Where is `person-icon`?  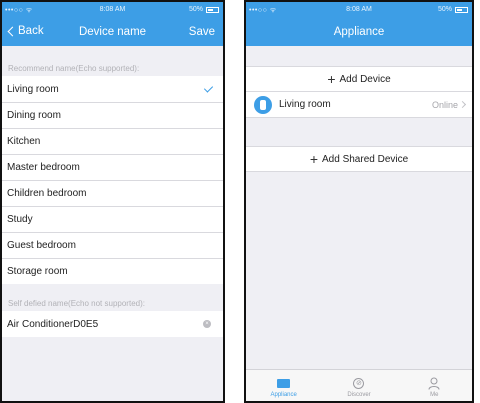
person-icon is located at coordinates (434, 383).